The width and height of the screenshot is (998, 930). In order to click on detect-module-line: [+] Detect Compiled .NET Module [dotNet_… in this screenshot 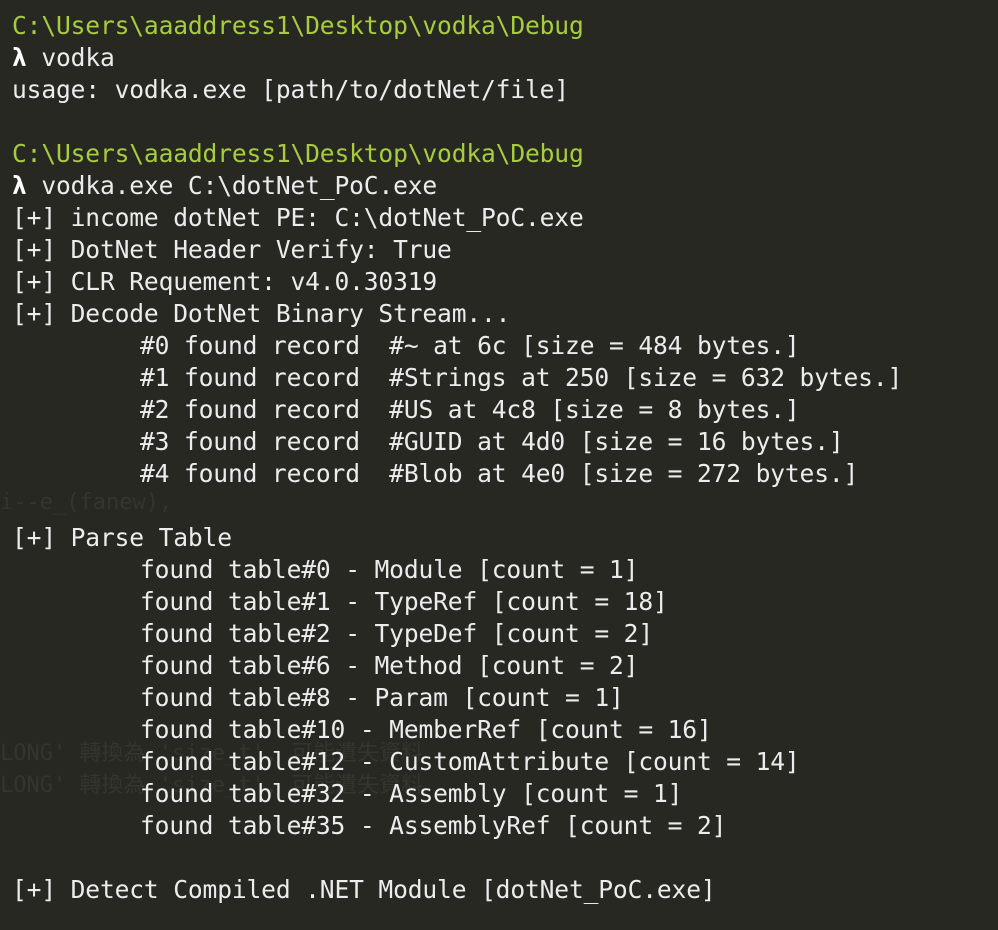, I will do `click(364, 889)`.